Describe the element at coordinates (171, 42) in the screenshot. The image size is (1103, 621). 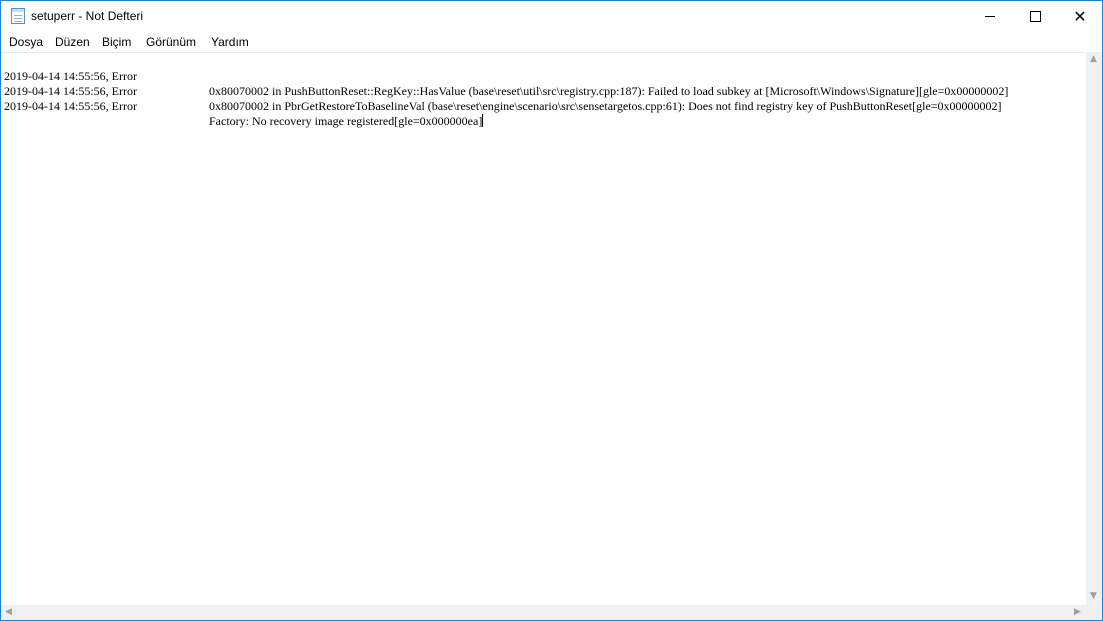
I see `menu-gorunum: Görünüm` at that location.